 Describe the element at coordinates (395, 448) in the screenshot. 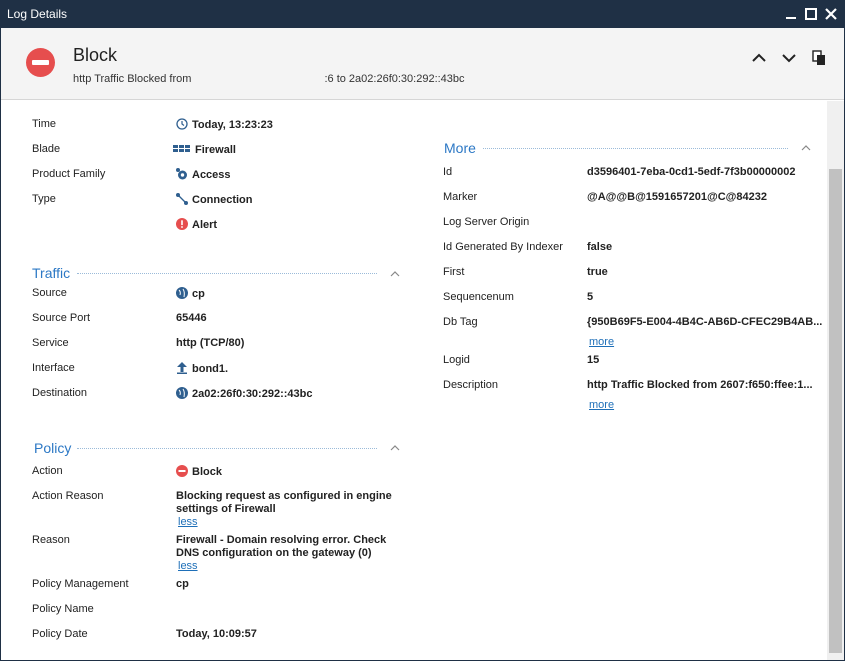

I see `collapse-policy-icon` at that location.